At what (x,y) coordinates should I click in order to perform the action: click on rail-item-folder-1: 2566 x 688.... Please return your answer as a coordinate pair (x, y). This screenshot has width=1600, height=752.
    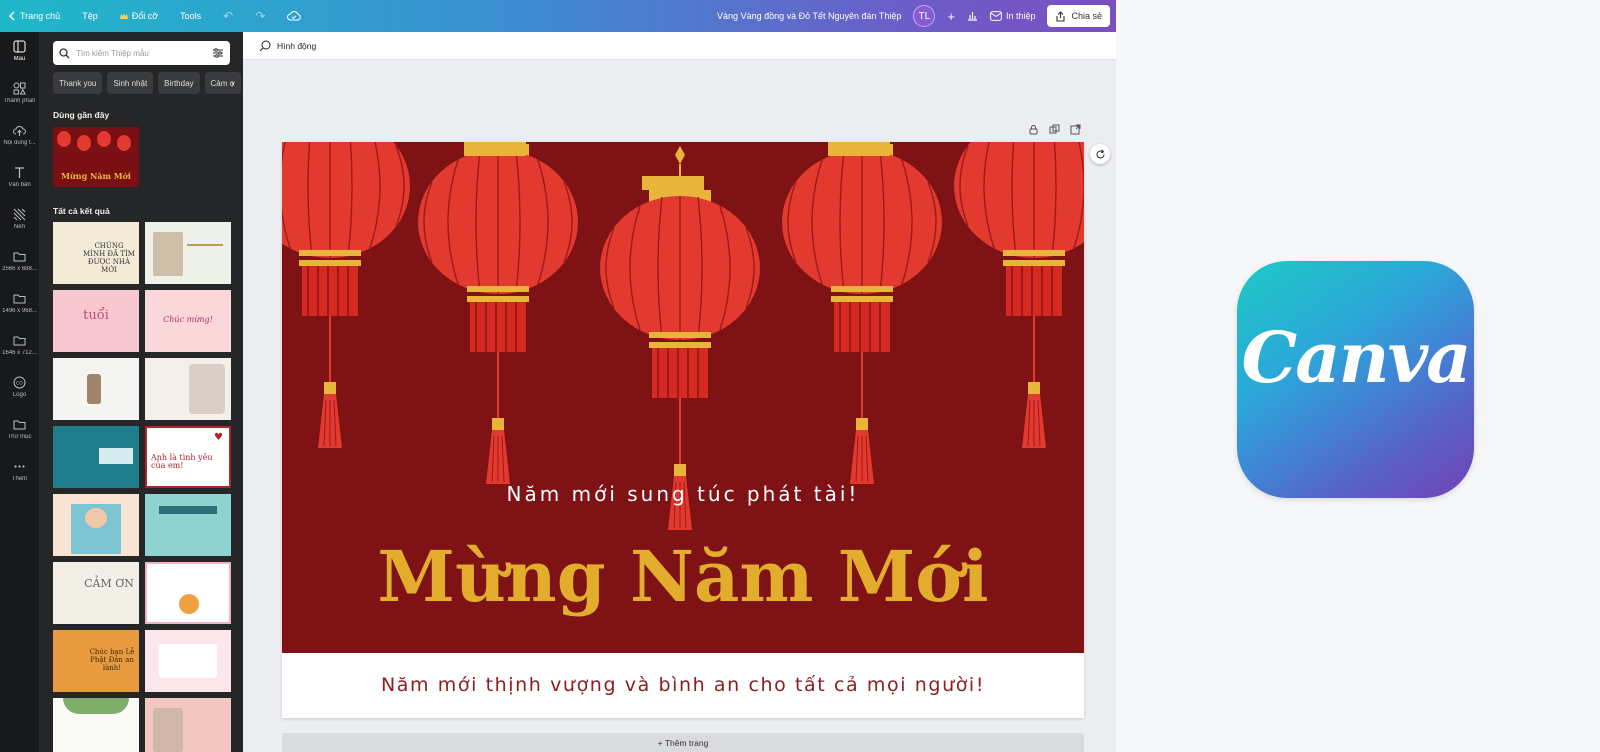
    Looking at the image, I should click on (19, 270).